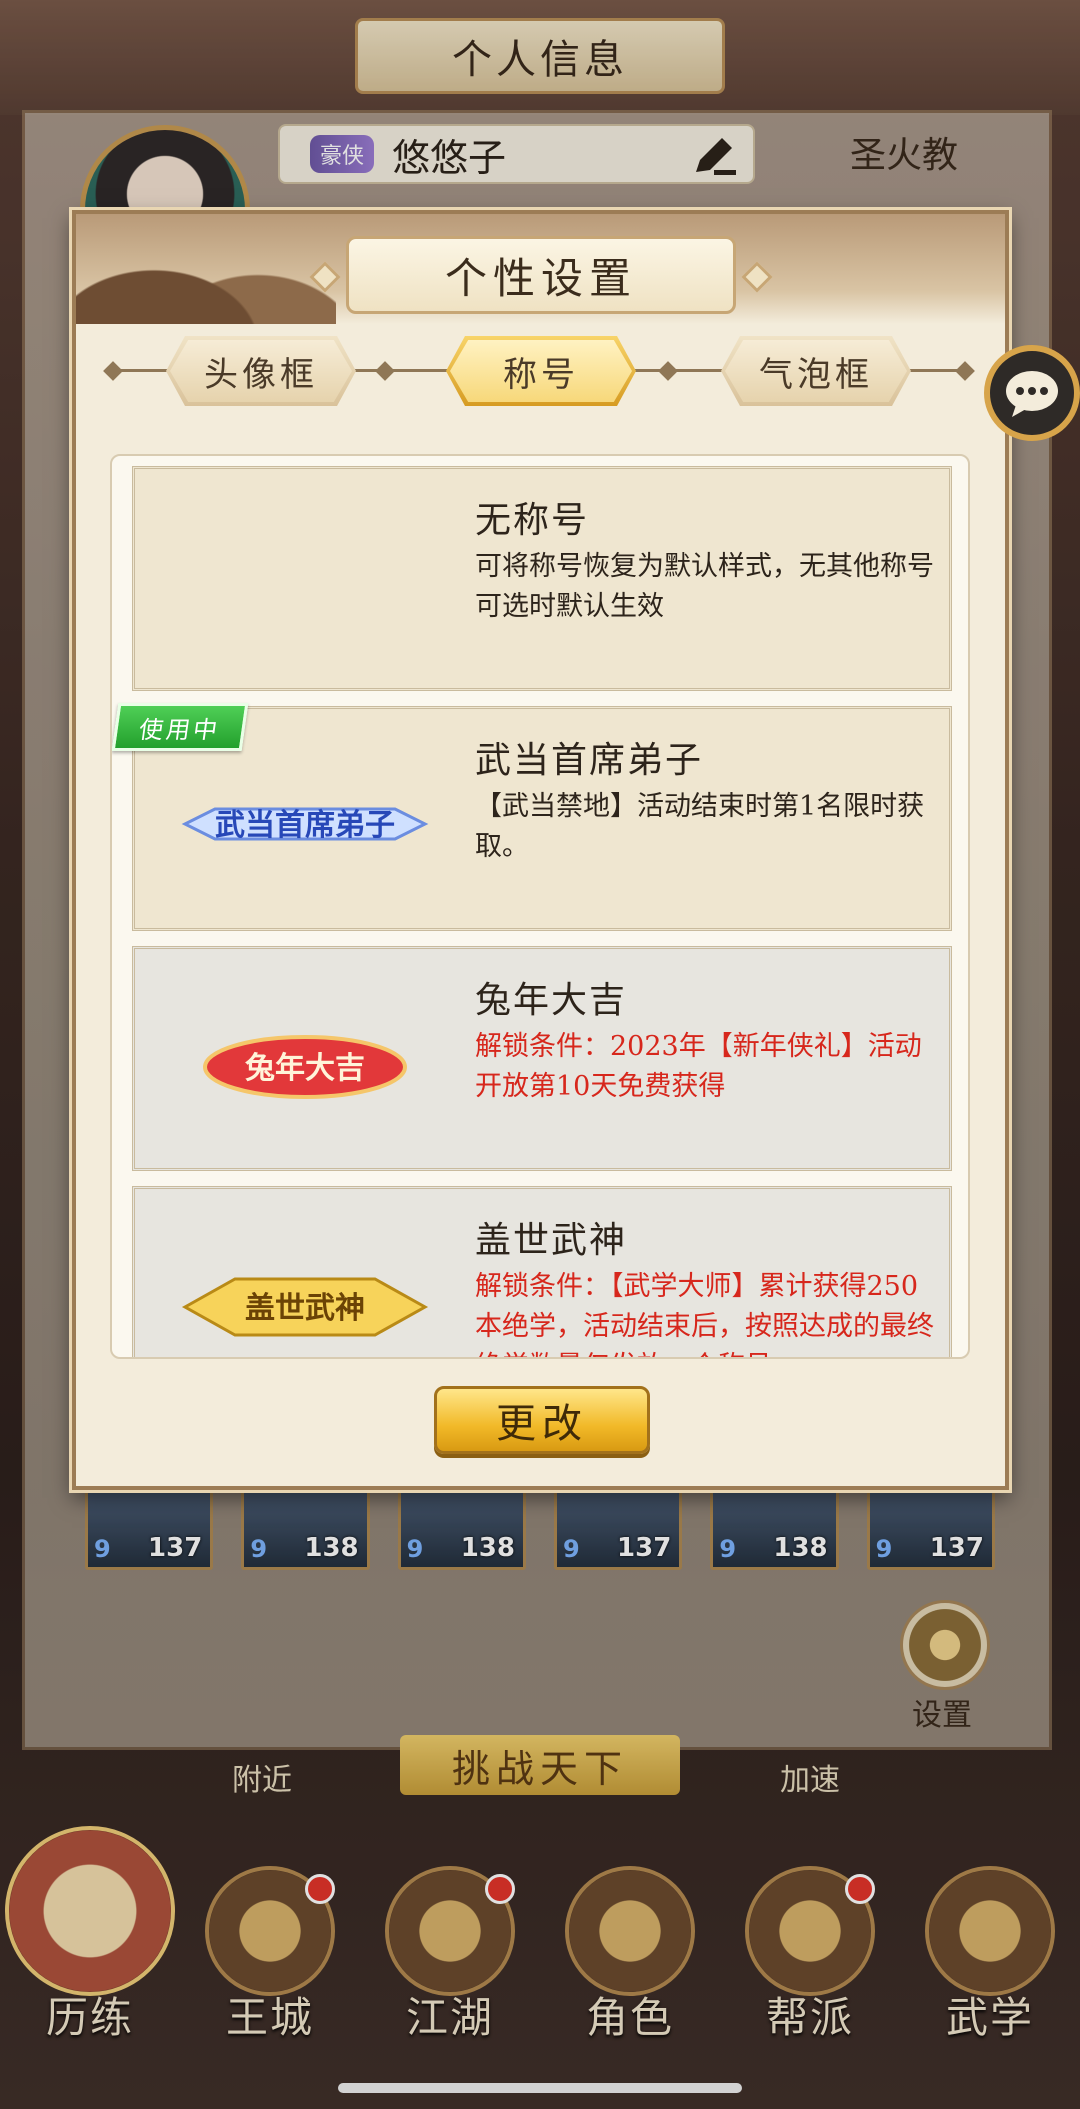 This screenshot has width=1080, height=2109. What do you see at coordinates (532, 520) in the screenshot?
I see `item-name: 无称号` at bounding box center [532, 520].